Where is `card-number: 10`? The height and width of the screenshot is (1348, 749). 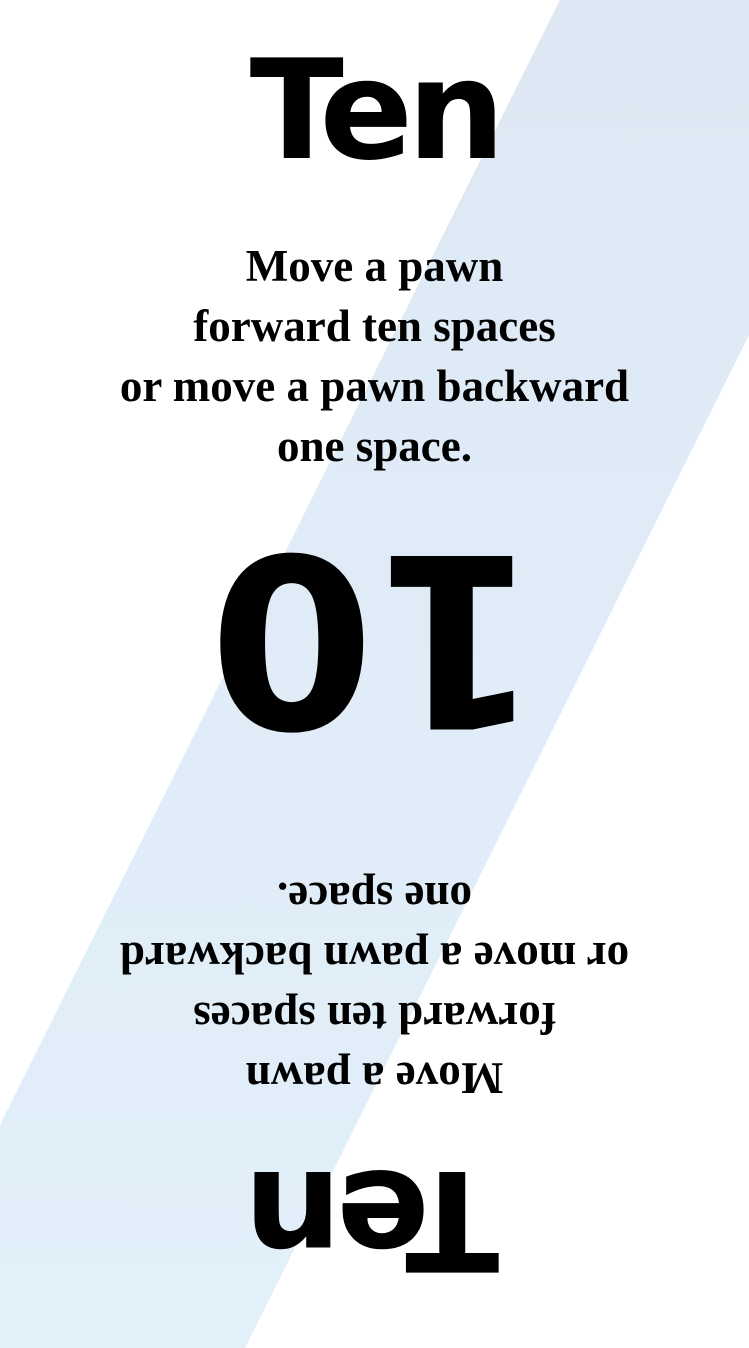
card-number: 10 is located at coordinates (374, 637).